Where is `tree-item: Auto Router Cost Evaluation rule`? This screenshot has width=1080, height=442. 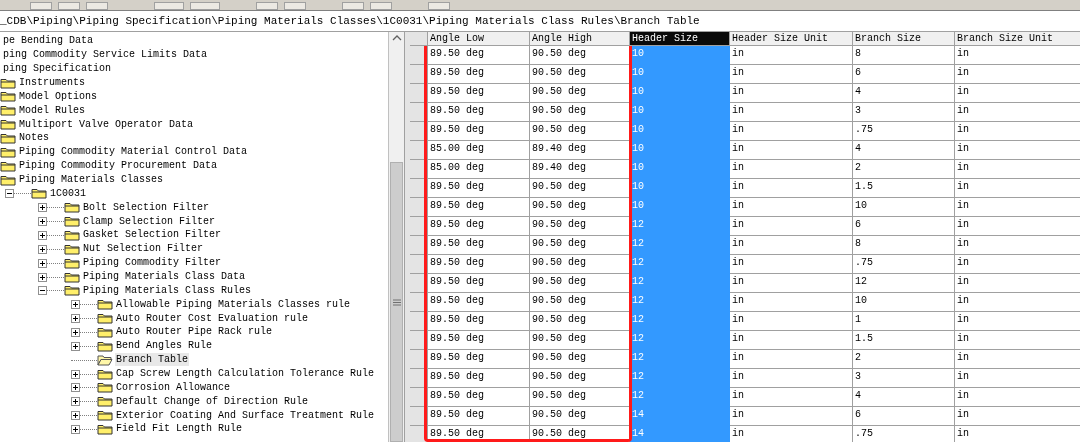
tree-item: Auto Router Cost Evaluation rule is located at coordinates (212, 318).